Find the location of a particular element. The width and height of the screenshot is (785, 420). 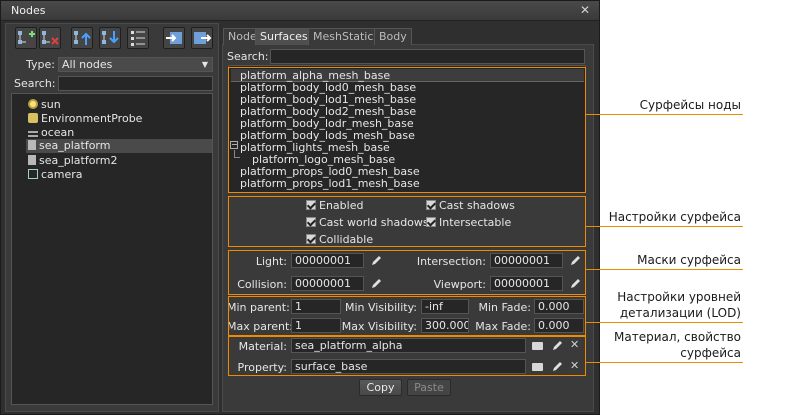

close-icon: ✕ is located at coordinates (585, 10).